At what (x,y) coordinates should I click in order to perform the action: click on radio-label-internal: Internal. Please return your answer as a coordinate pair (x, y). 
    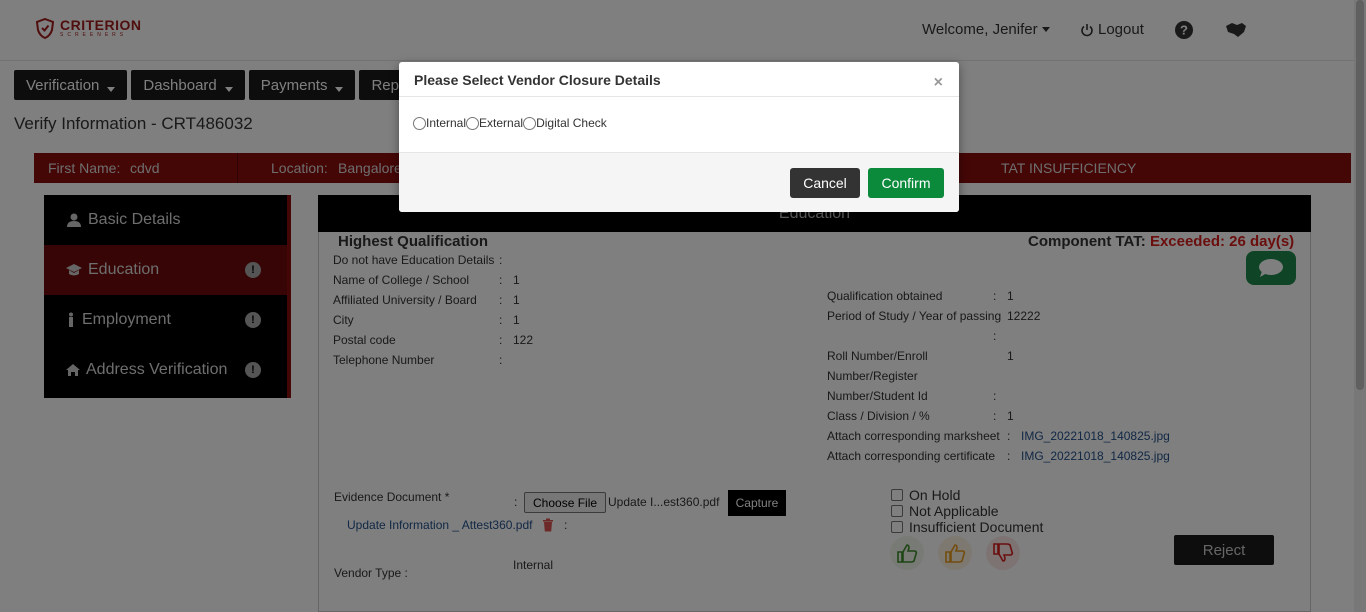
    Looking at the image, I should click on (446, 122).